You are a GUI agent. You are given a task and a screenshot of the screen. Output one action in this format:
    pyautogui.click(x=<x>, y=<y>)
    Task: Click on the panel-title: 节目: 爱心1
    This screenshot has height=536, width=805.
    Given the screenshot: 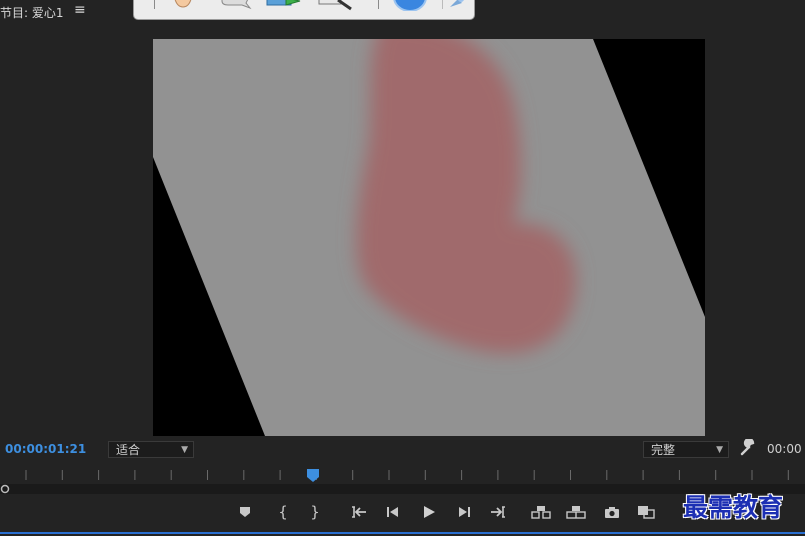 What is the action you would take?
    pyautogui.click(x=32, y=13)
    